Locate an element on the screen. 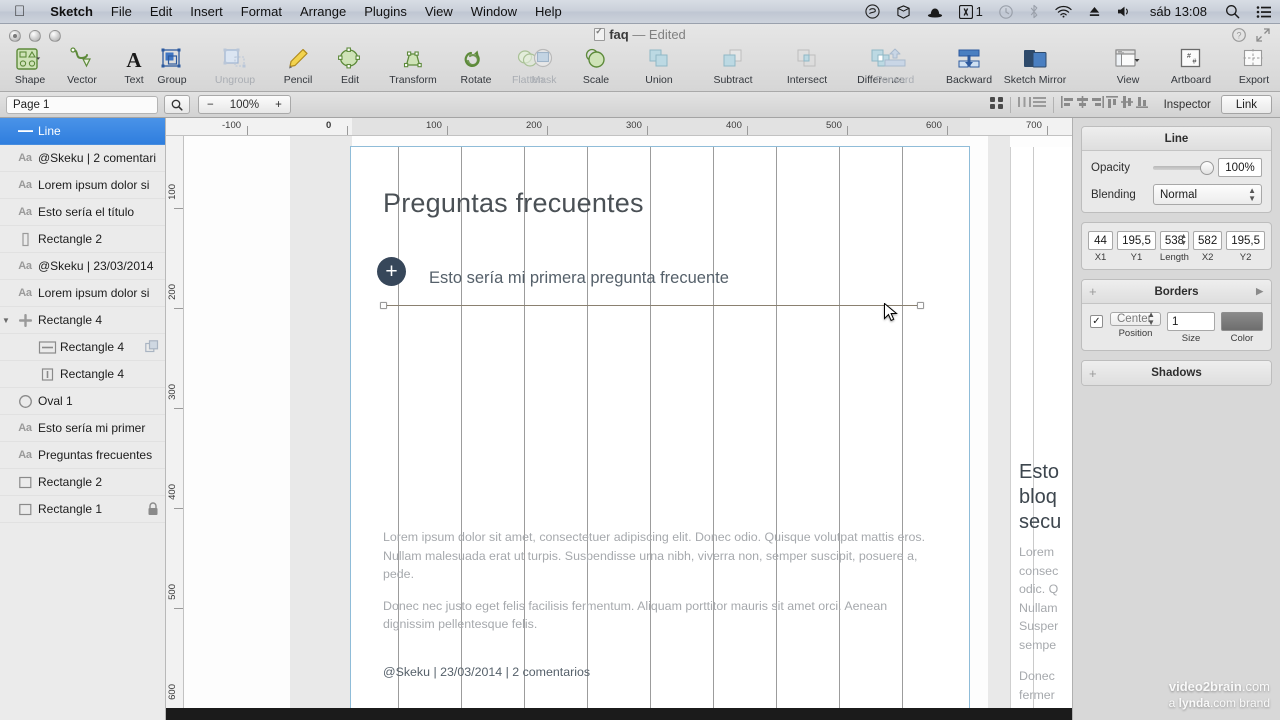  grid-view-icon is located at coordinates (996, 105).